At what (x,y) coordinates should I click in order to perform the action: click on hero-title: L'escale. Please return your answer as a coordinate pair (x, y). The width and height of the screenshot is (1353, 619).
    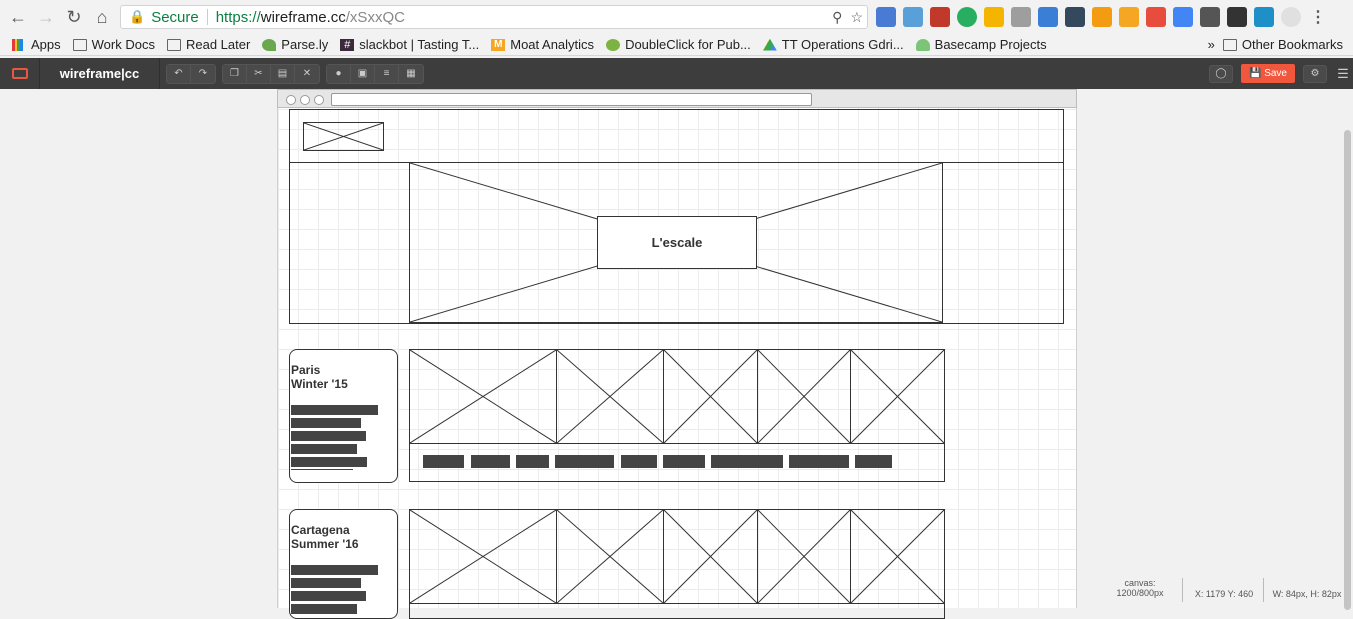
    Looking at the image, I should click on (677, 242).